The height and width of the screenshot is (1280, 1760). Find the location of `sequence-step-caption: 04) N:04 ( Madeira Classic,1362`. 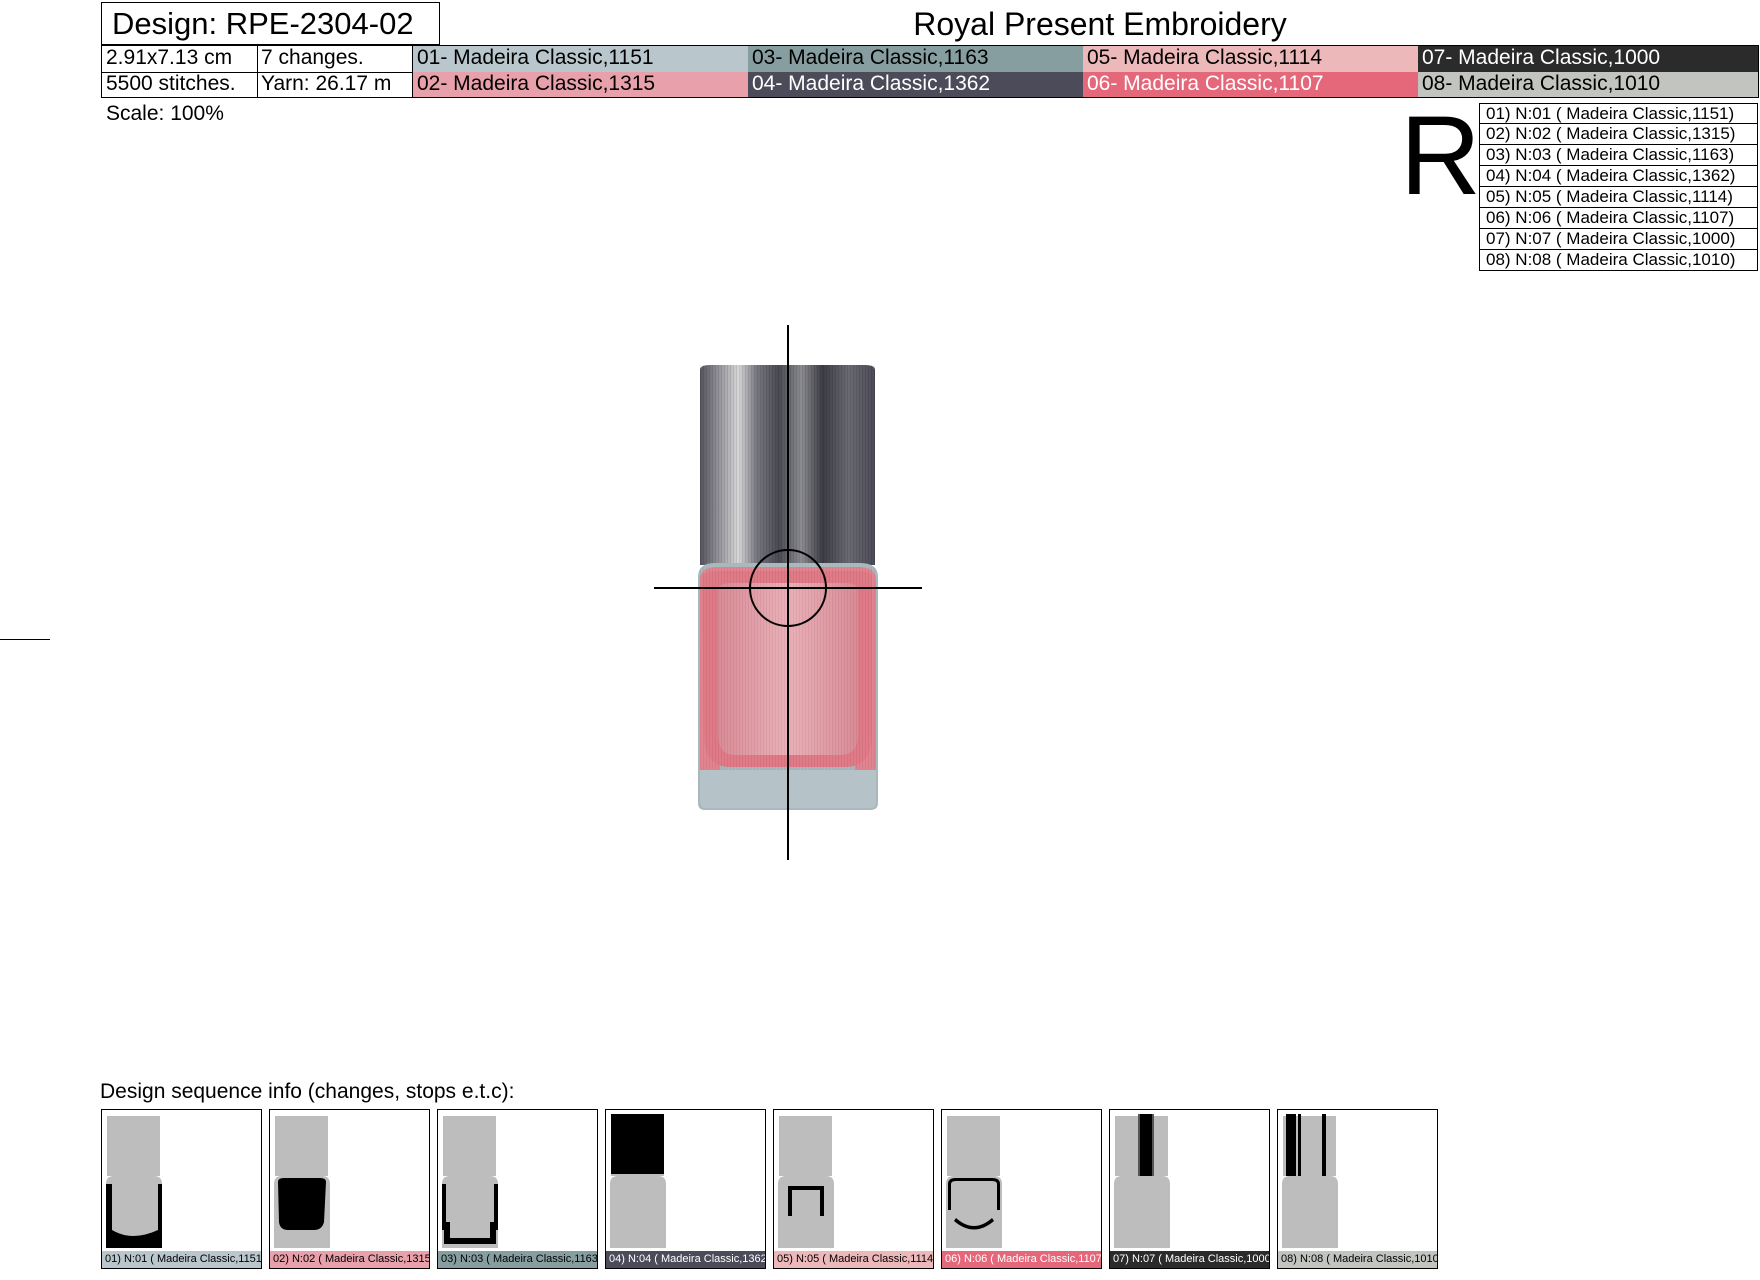

sequence-step-caption: 04) N:04 ( Madeira Classic,1362 is located at coordinates (685, 1259).